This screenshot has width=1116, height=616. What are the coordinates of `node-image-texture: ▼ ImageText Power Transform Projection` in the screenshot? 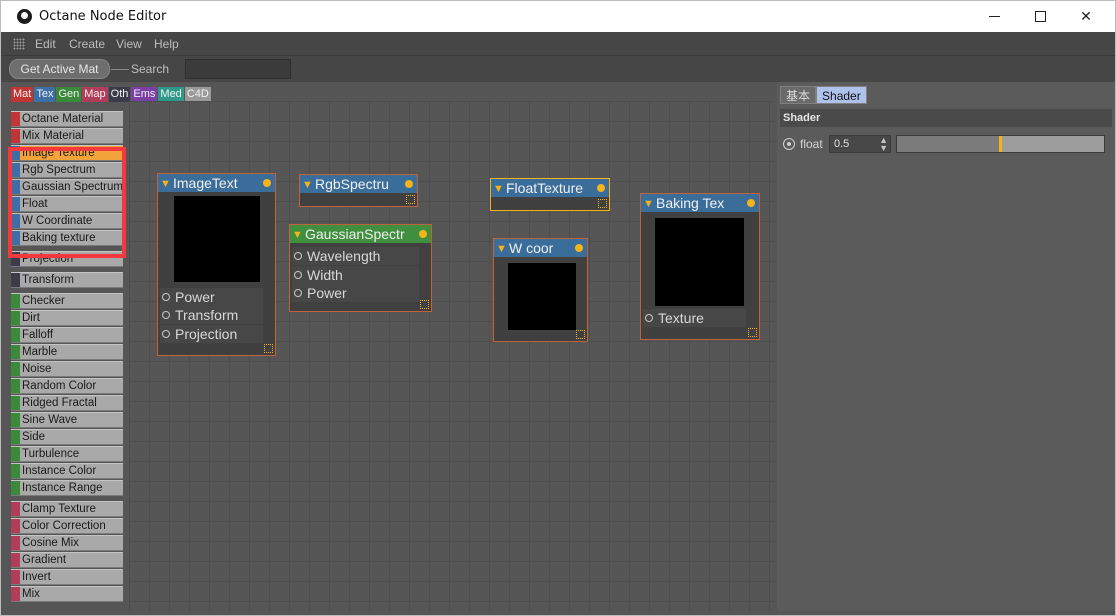 It's located at (216, 264).